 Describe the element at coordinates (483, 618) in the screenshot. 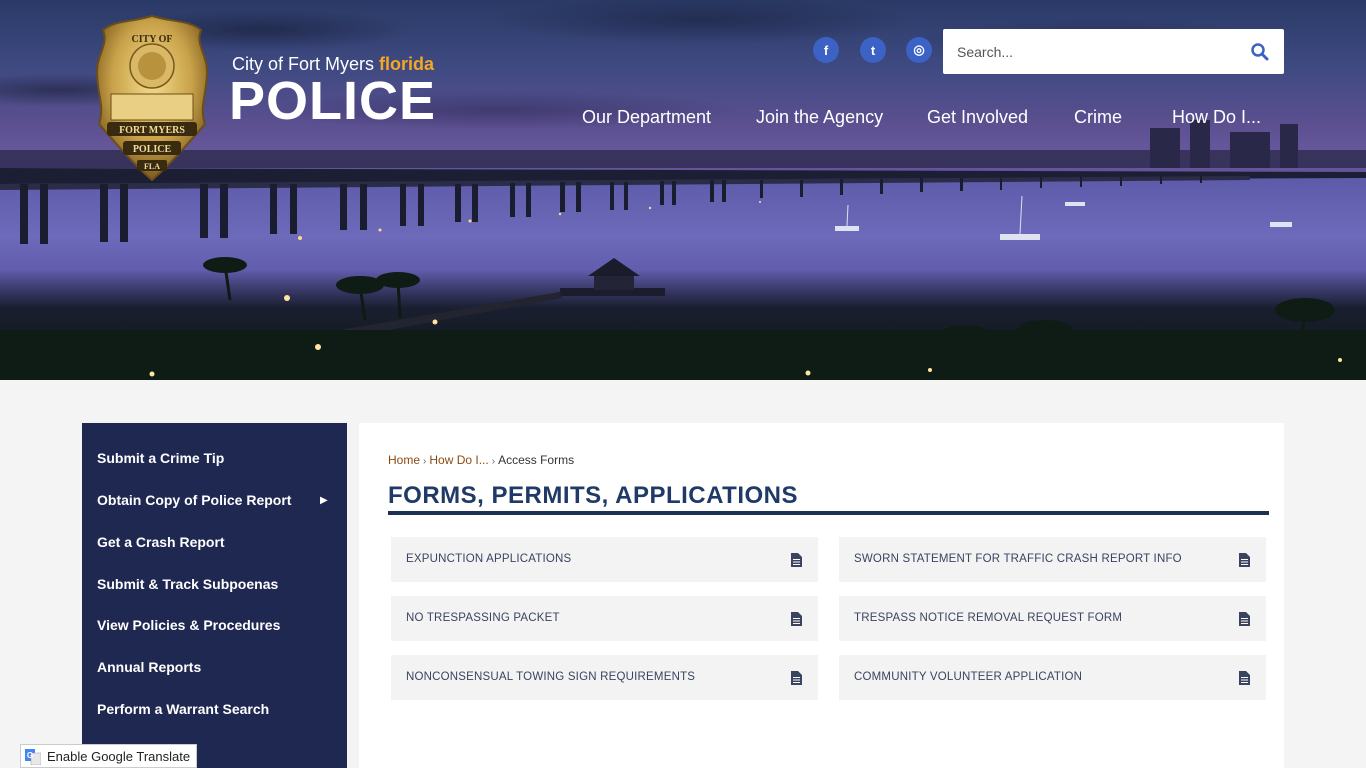

I see `form-link-label: NO TRESPASSING PACKET` at that location.